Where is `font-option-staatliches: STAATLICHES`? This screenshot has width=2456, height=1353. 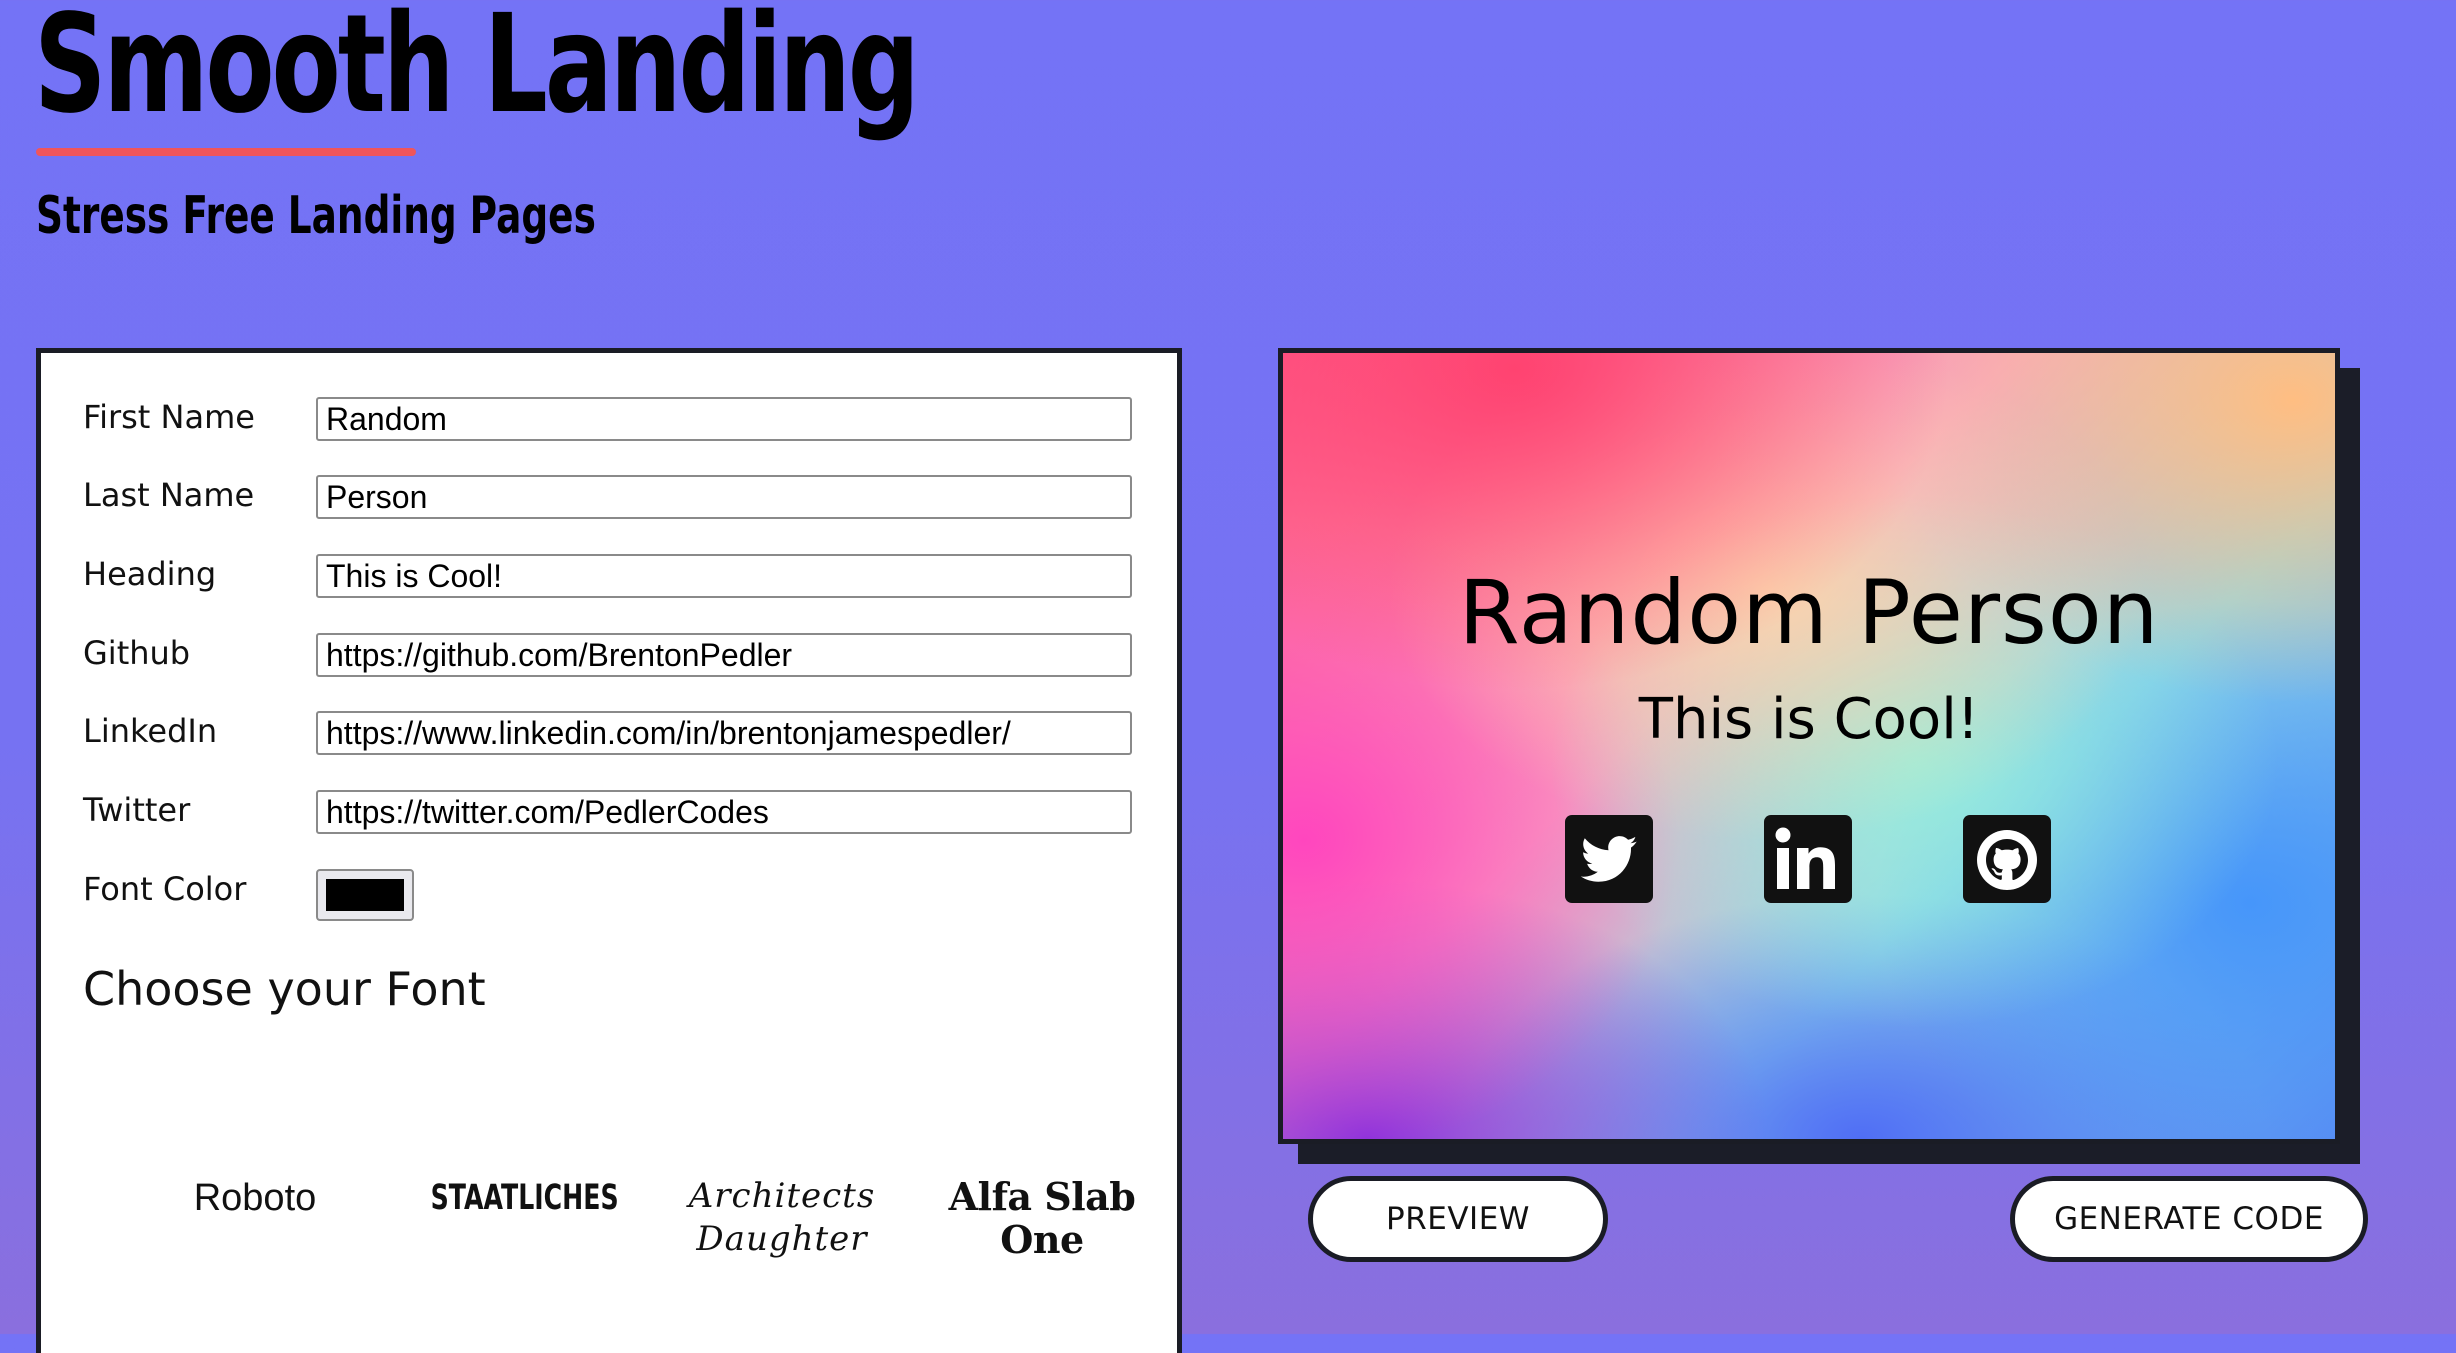 font-option-staatliches: STAATLICHES is located at coordinates (525, 1198).